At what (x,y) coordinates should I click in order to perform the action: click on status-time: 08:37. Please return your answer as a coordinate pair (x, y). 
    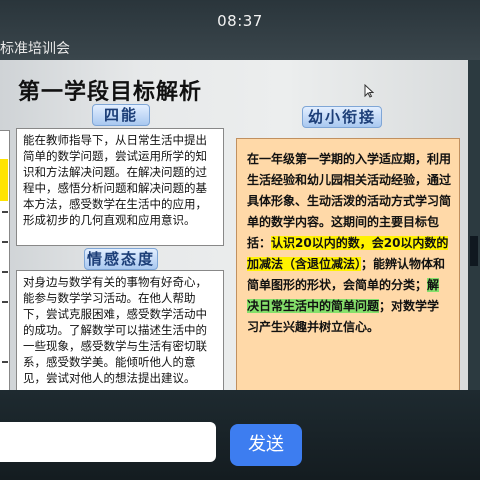
    Looking at the image, I should click on (240, 21).